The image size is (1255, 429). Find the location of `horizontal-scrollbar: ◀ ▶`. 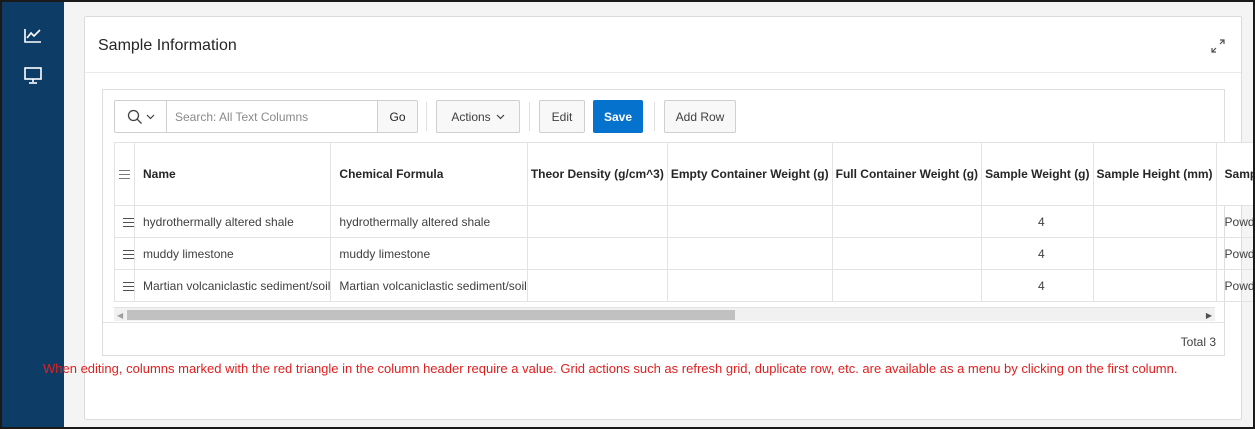

horizontal-scrollbar: ◀ ▶ is located at coordinates (664, 314).